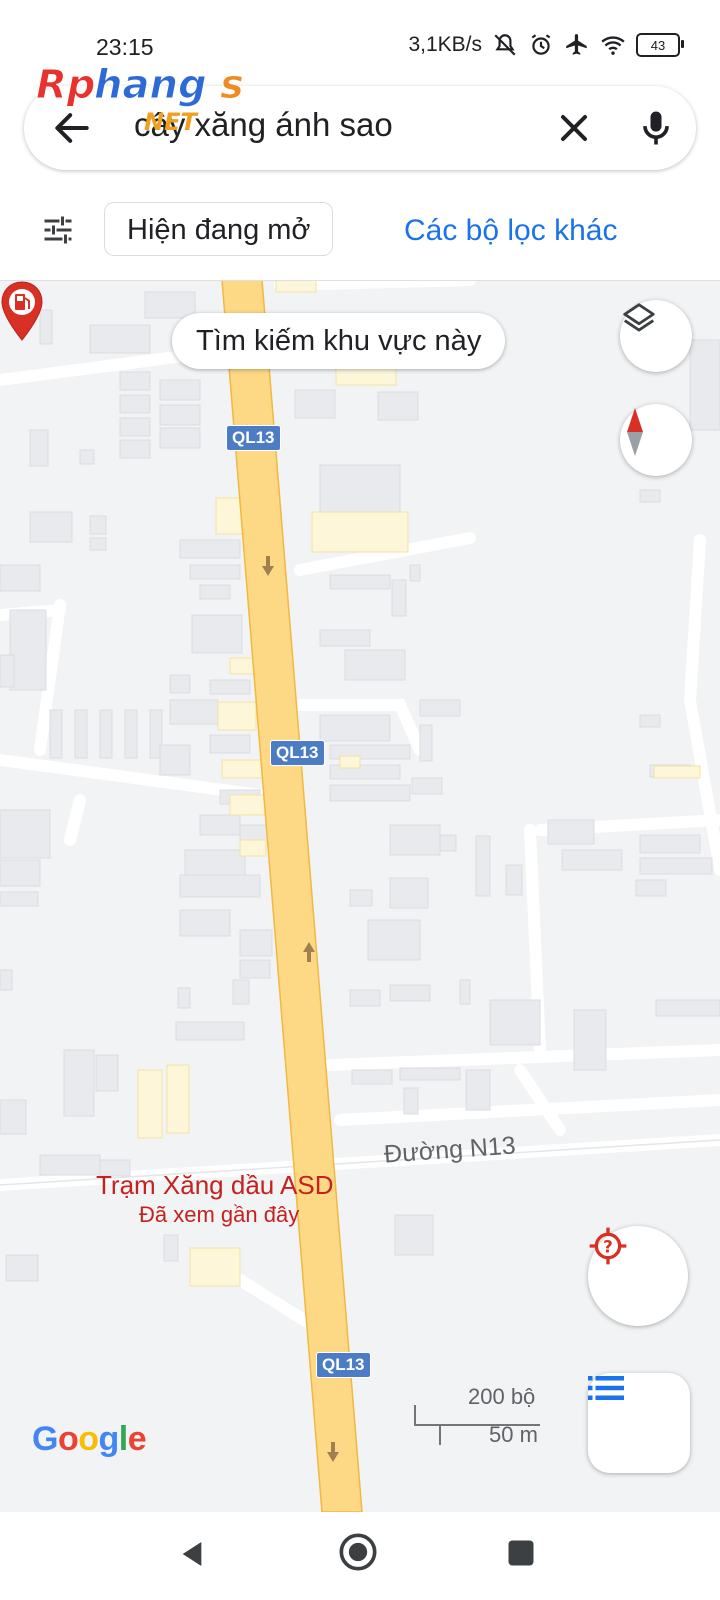 The width and height of the screenshot is (720, 1600). Describe the element at coordinates (513, 1434) in the screenshot. I see `scale-meters: 50 m` at that location.